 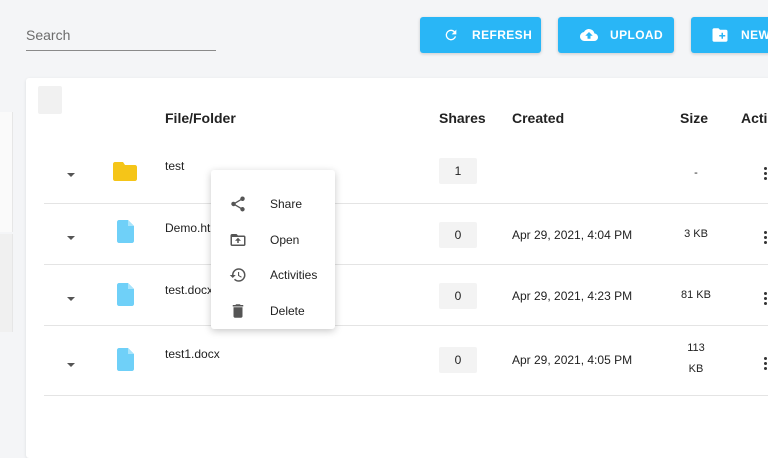 What do you see at coordinates (696, 359) in the screenshot?
I see `file-size: 113 KB` at bounding box center [696, 359].